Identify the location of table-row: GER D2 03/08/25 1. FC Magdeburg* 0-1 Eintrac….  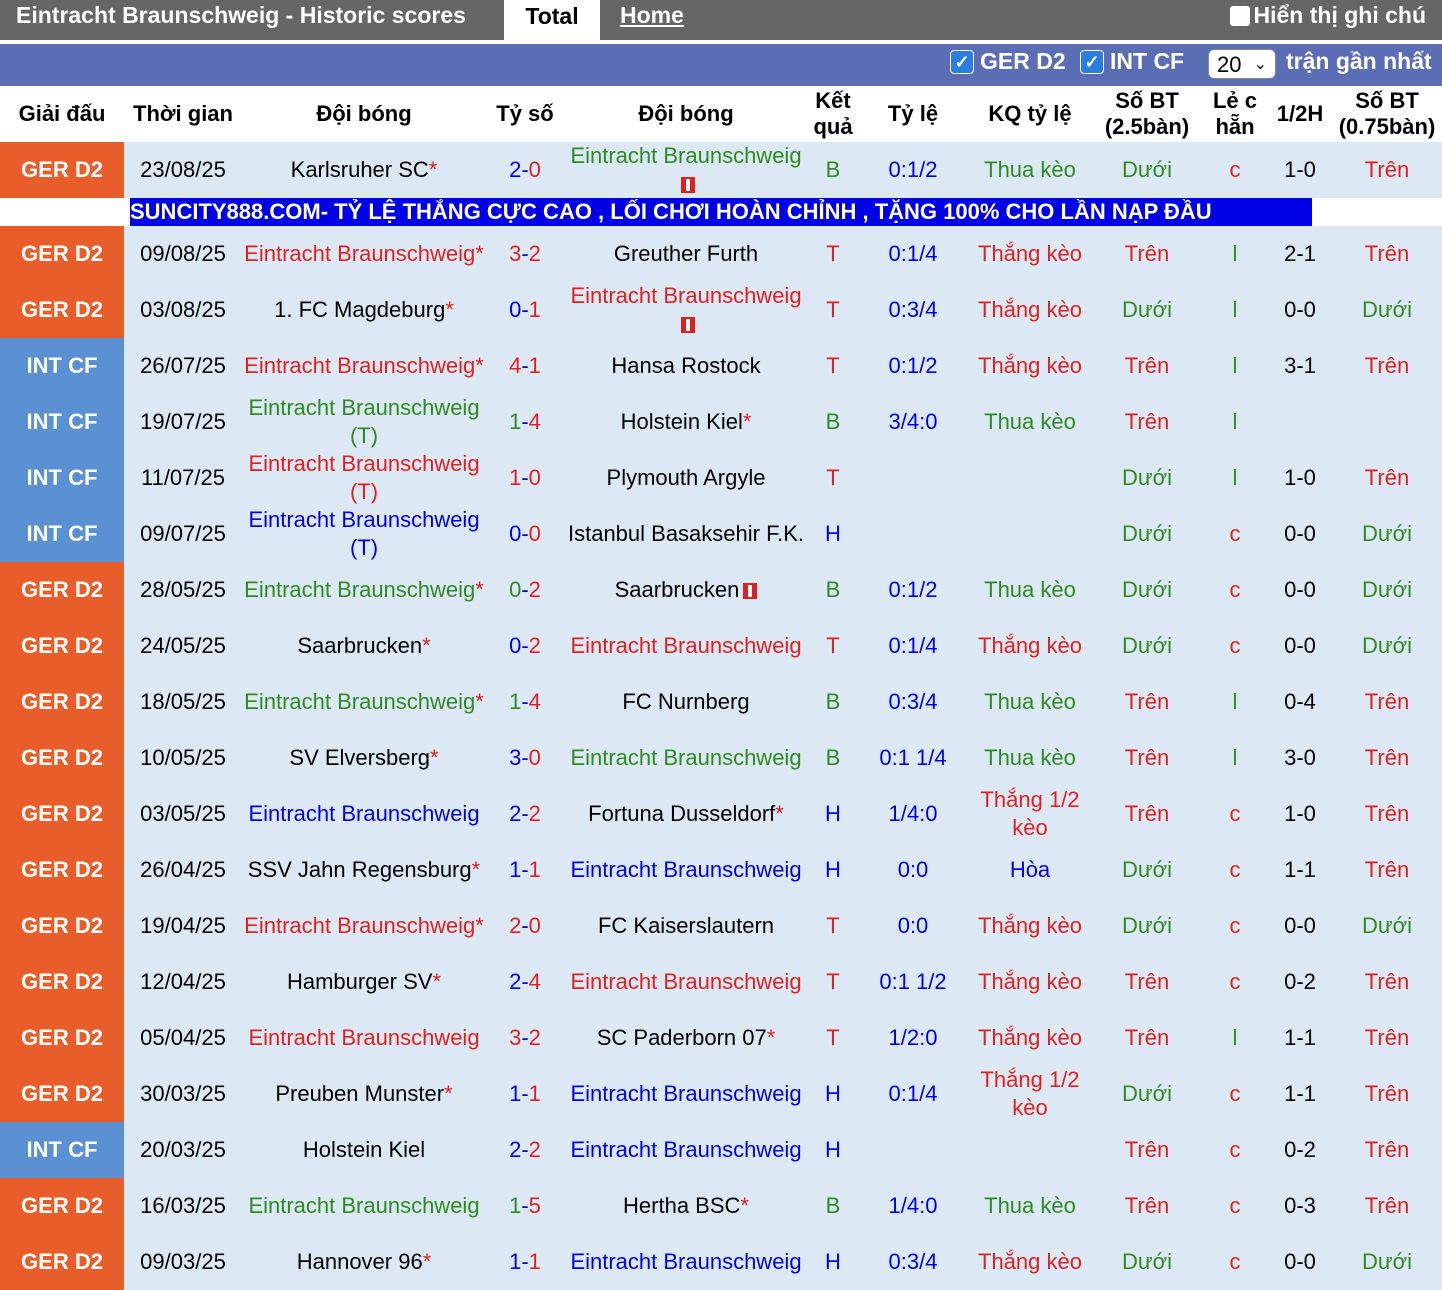
(721, 310).